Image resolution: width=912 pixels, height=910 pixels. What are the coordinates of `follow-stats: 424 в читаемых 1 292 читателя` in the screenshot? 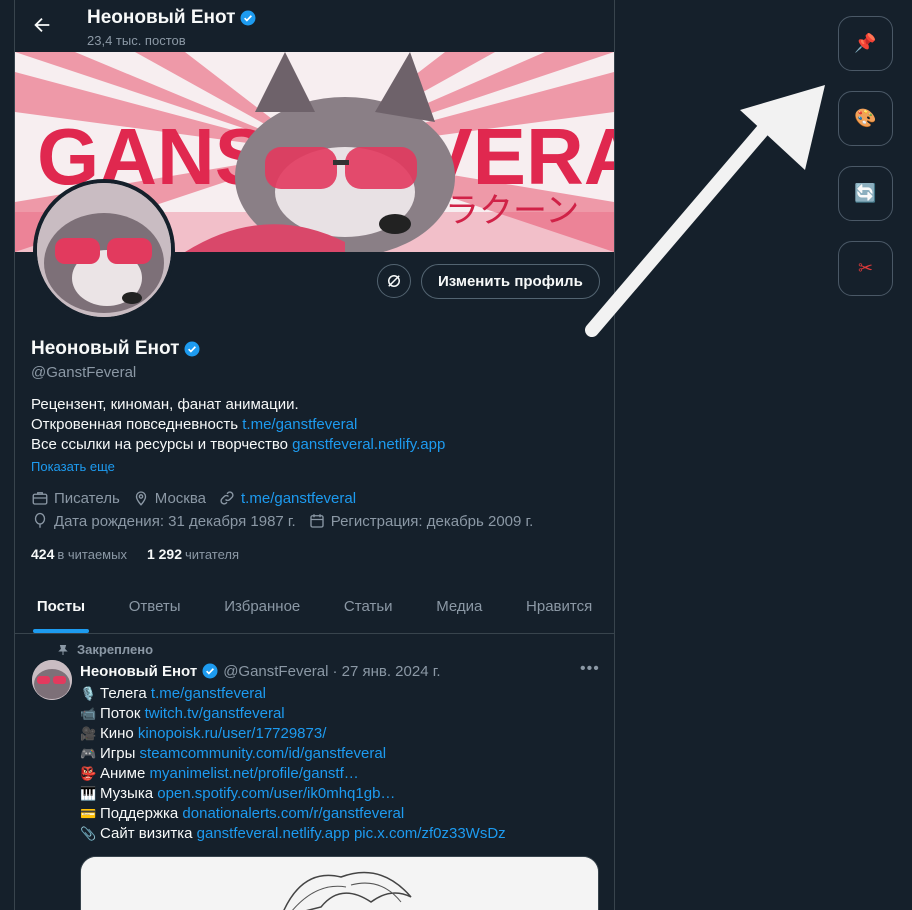 It's located at (135, 554).